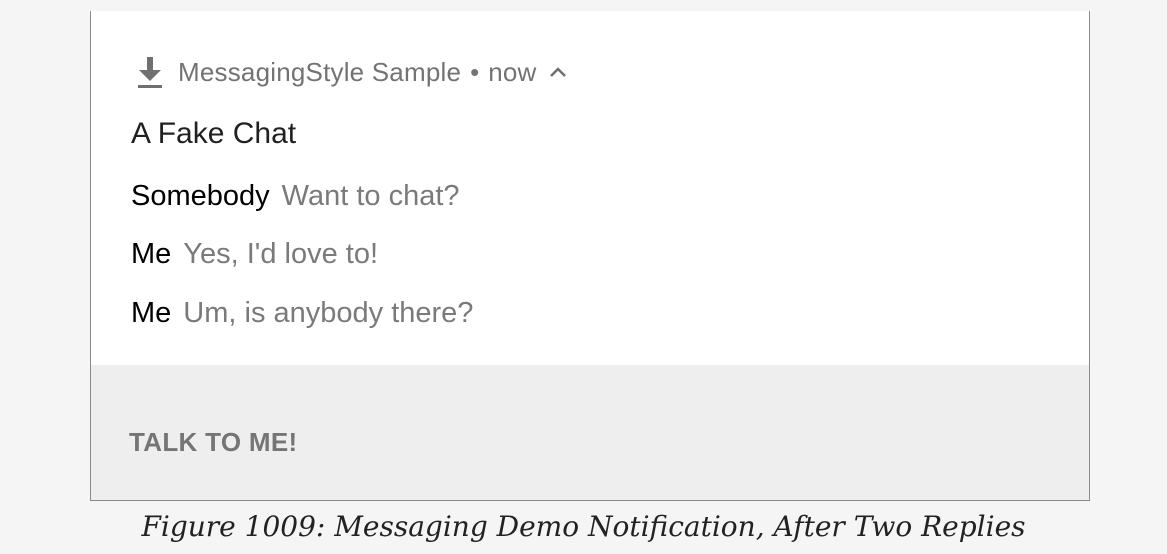 Image resolution: width=1167 pixels, height=554 pixels. What do you see at coordinates (328, 313) in the screenshot?
I see `message-text: Um, is anybody there?` at bounding box center [328, 313].